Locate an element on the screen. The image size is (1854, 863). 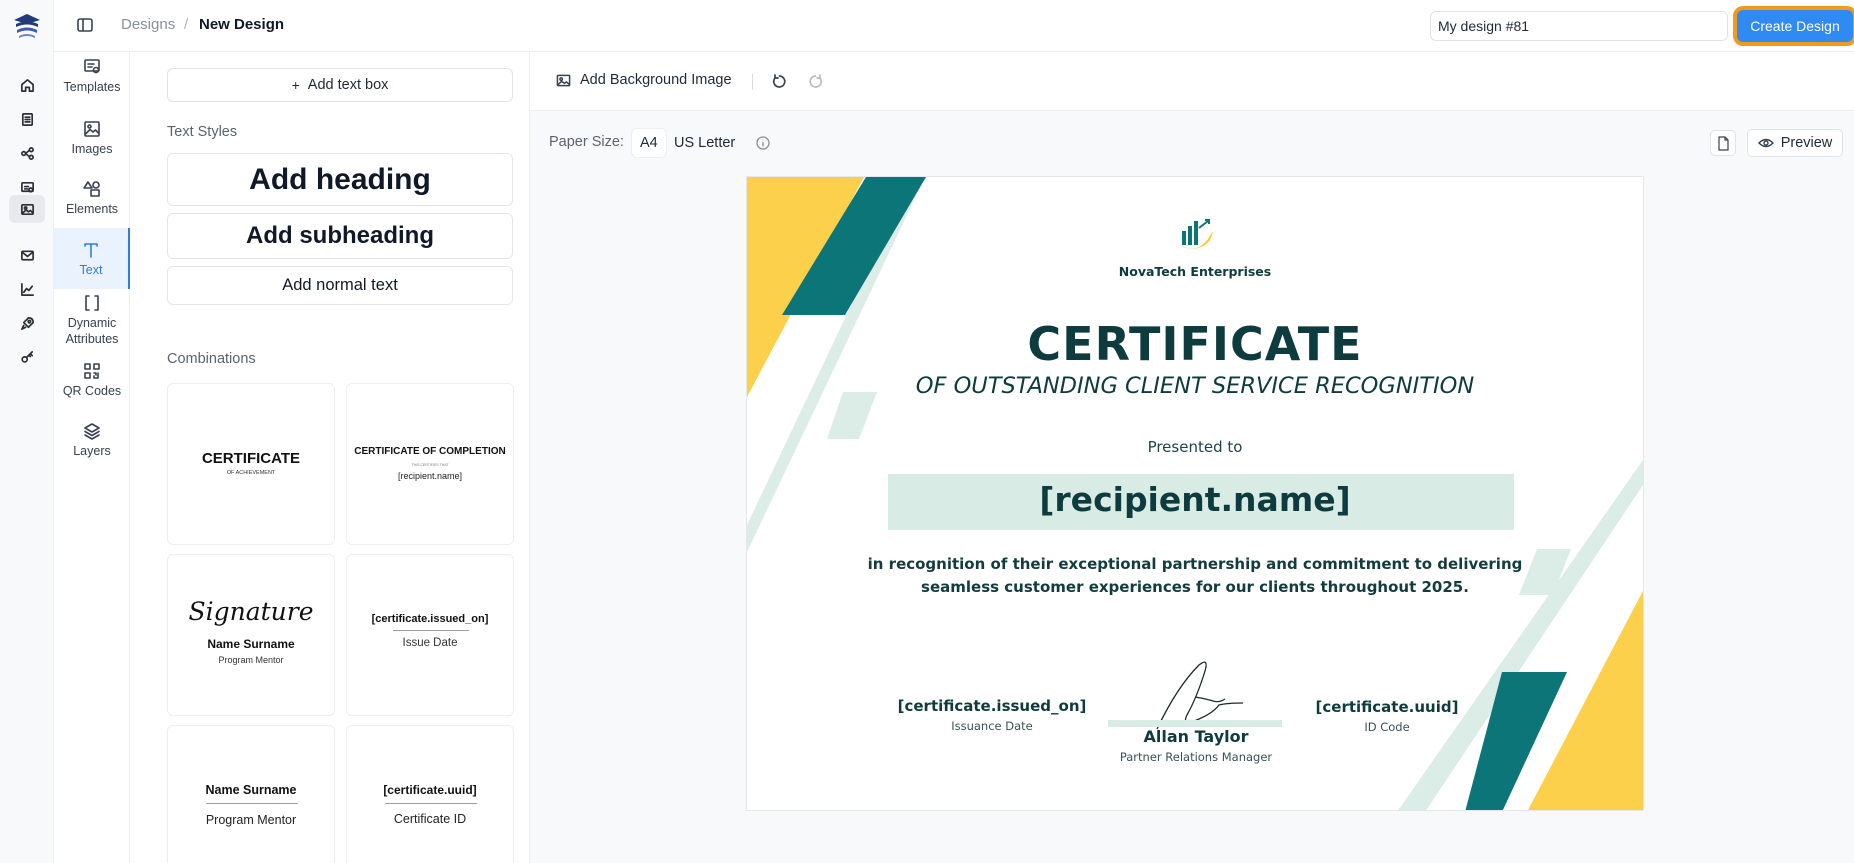
images-icon is located at coordinates (92, 129).